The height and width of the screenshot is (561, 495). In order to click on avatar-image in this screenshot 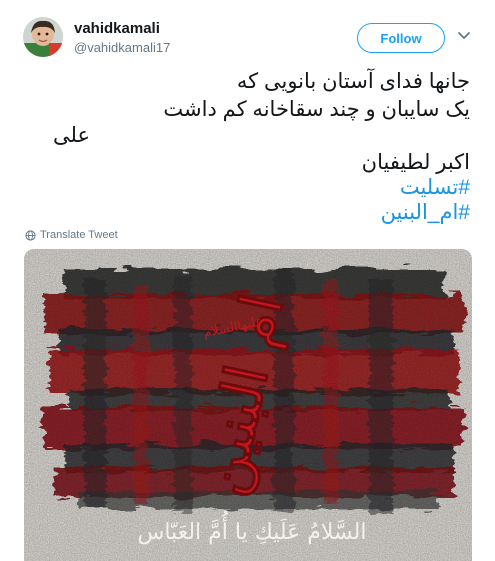, I will do `click(43, 37)`.